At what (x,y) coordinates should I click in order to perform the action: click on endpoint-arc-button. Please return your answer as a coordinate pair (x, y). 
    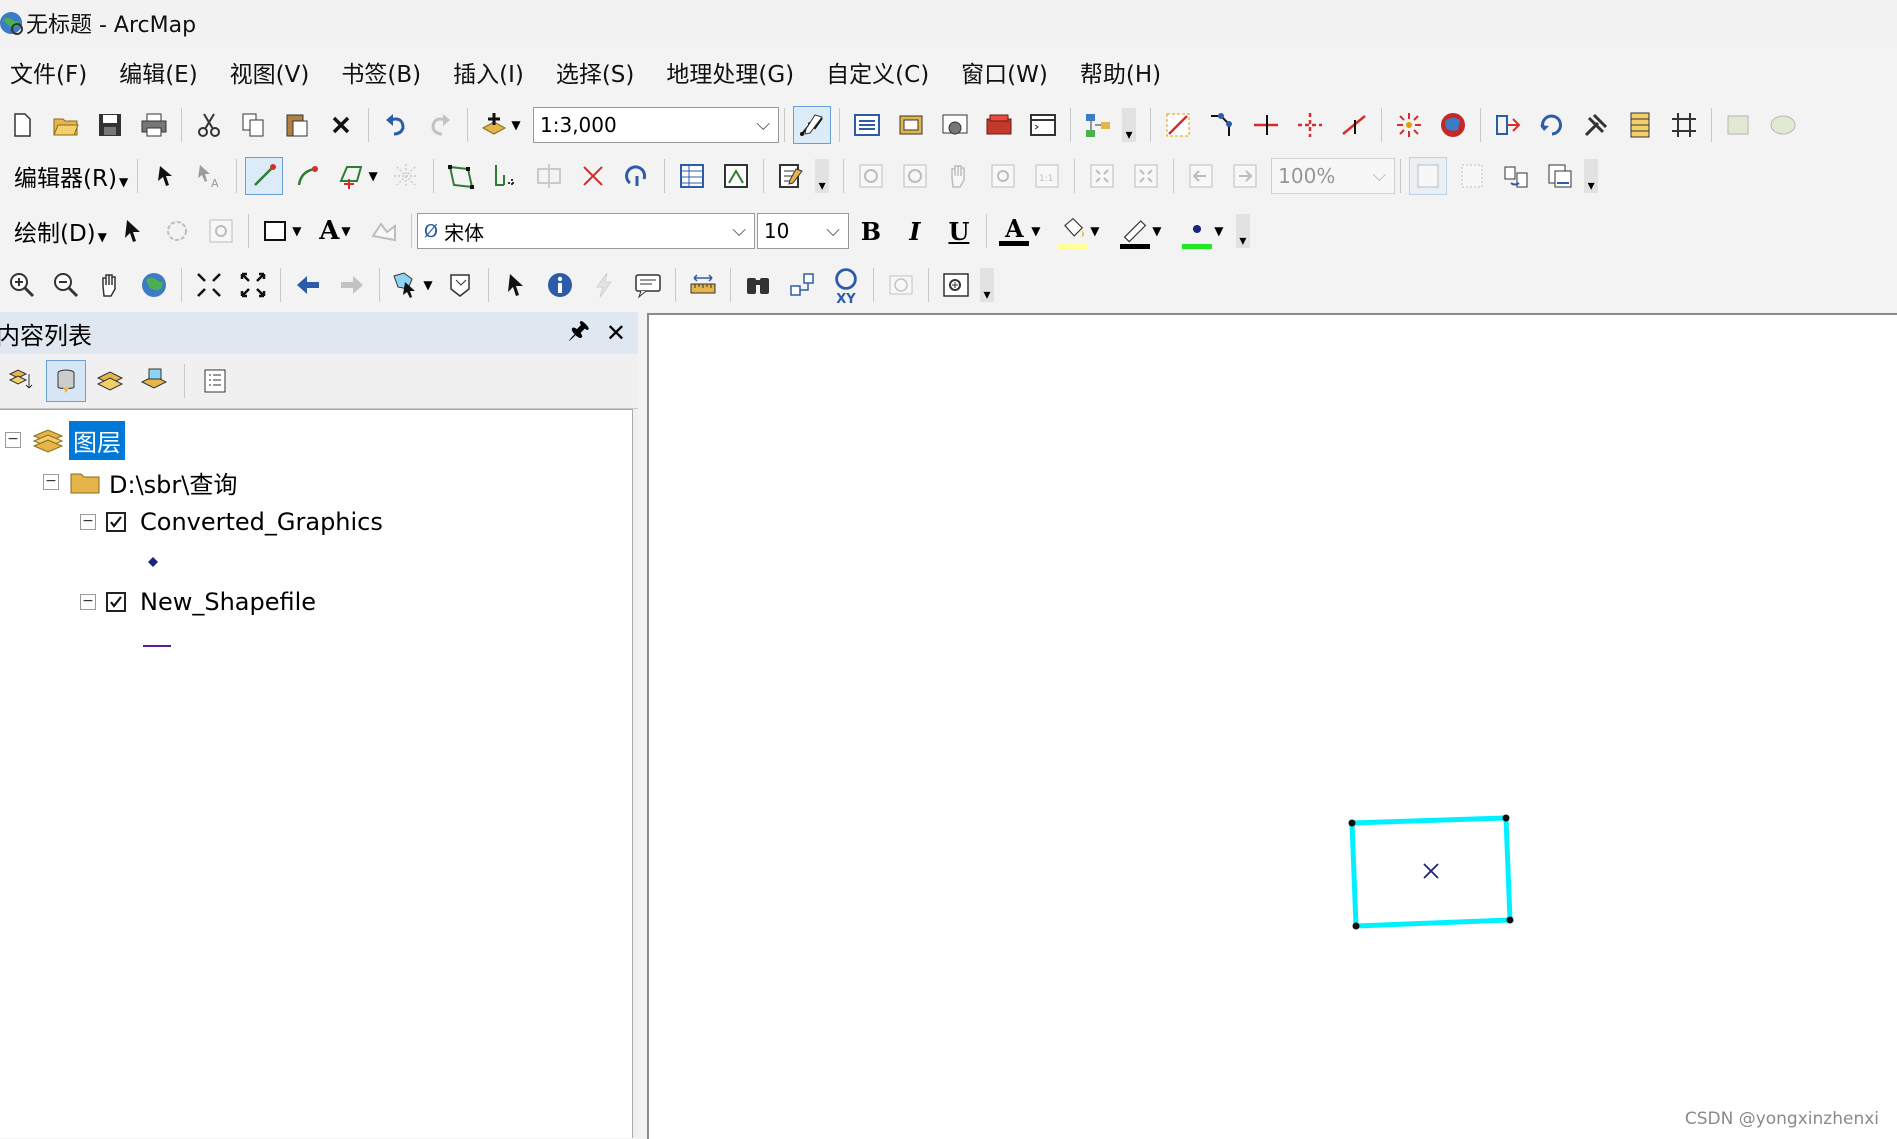
    Looking at the image, I should click on (308, 176).